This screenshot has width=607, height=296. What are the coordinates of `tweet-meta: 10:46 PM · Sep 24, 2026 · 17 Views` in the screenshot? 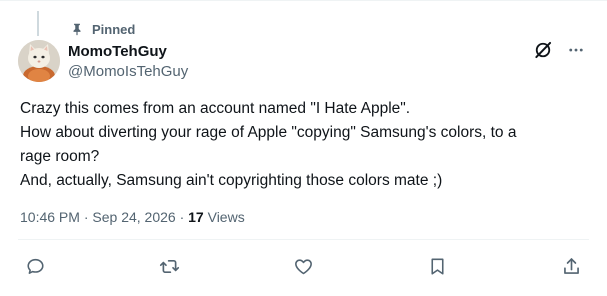 It's located at (132, 217).